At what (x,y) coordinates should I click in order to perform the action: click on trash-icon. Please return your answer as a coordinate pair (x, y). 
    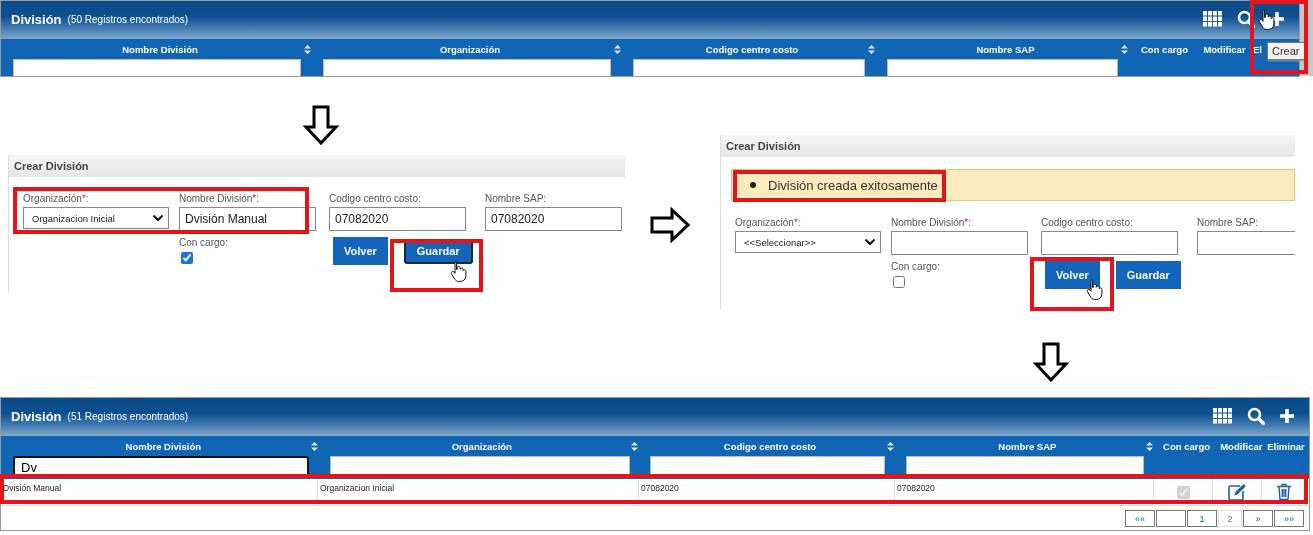
    Looking at the image, I should click on (1283, 492).